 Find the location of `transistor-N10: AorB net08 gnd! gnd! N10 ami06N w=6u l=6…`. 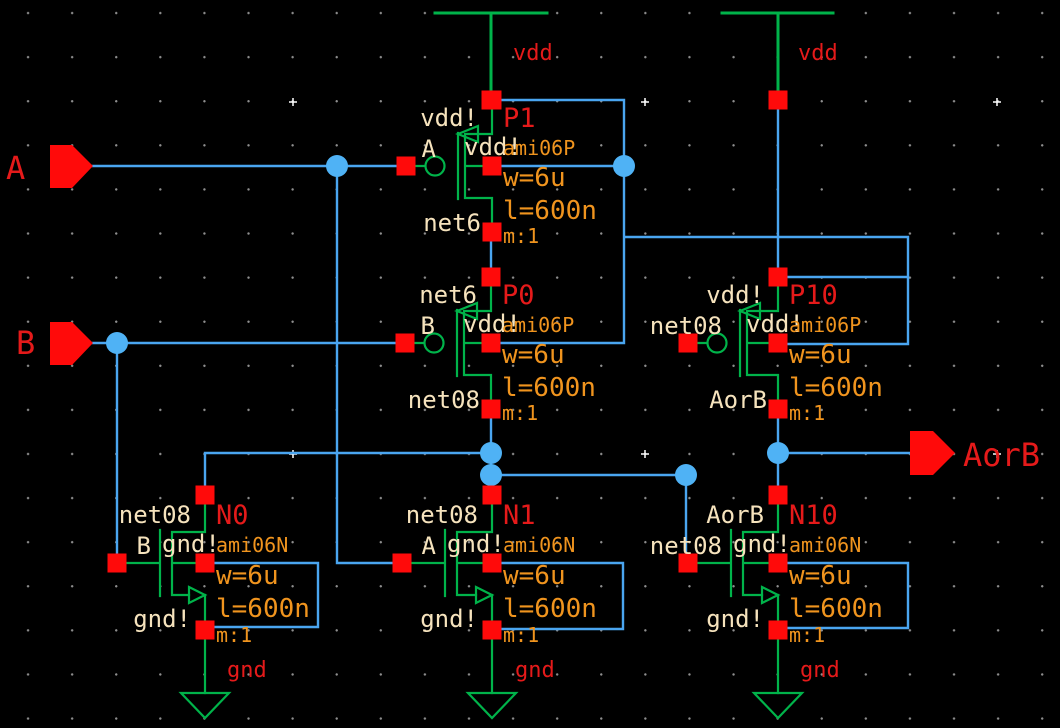

transistor-N10: AorB net08 gnd! gnd! N10 ami06N w=6u l=6… is located at coordinates (766, 566).